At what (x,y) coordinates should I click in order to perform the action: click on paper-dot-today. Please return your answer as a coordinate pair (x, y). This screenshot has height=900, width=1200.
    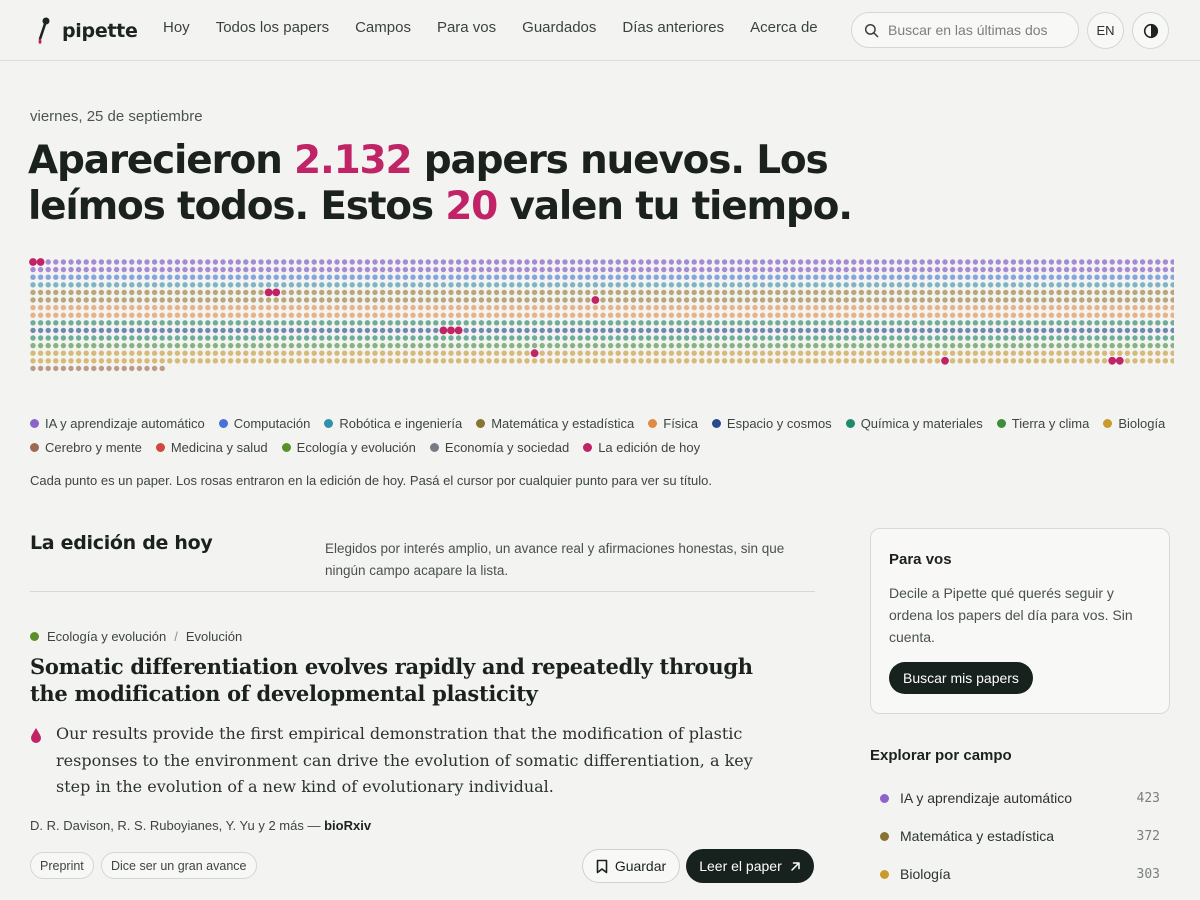
    Looking at the image, I should click on (40, 262).